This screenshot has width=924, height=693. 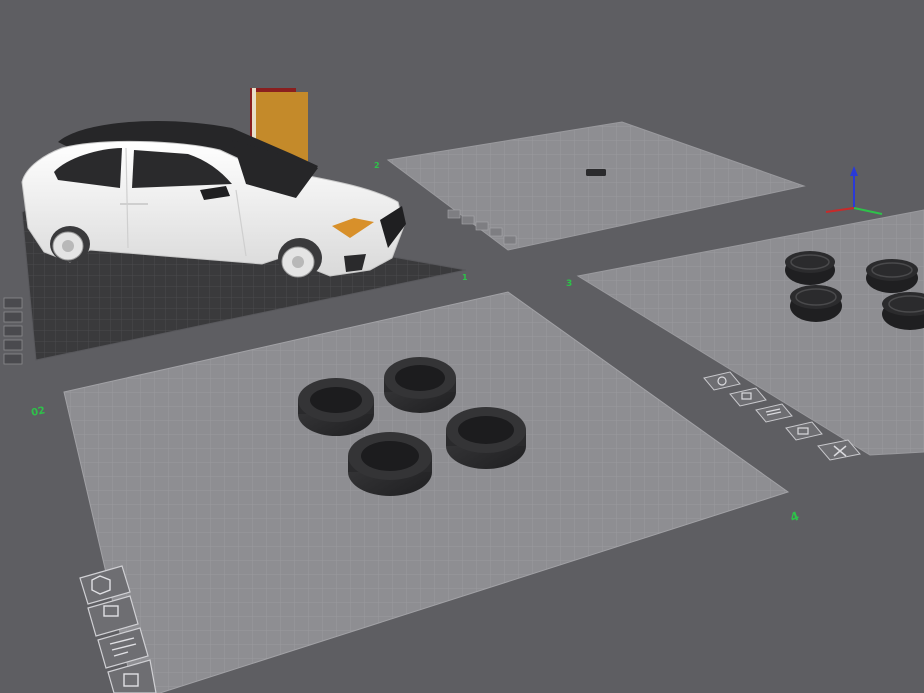 What do you see at coordinates (794, 517) in the screenshot?
I see `plate-4-front-label: 4` at bounding box center [794, 517].